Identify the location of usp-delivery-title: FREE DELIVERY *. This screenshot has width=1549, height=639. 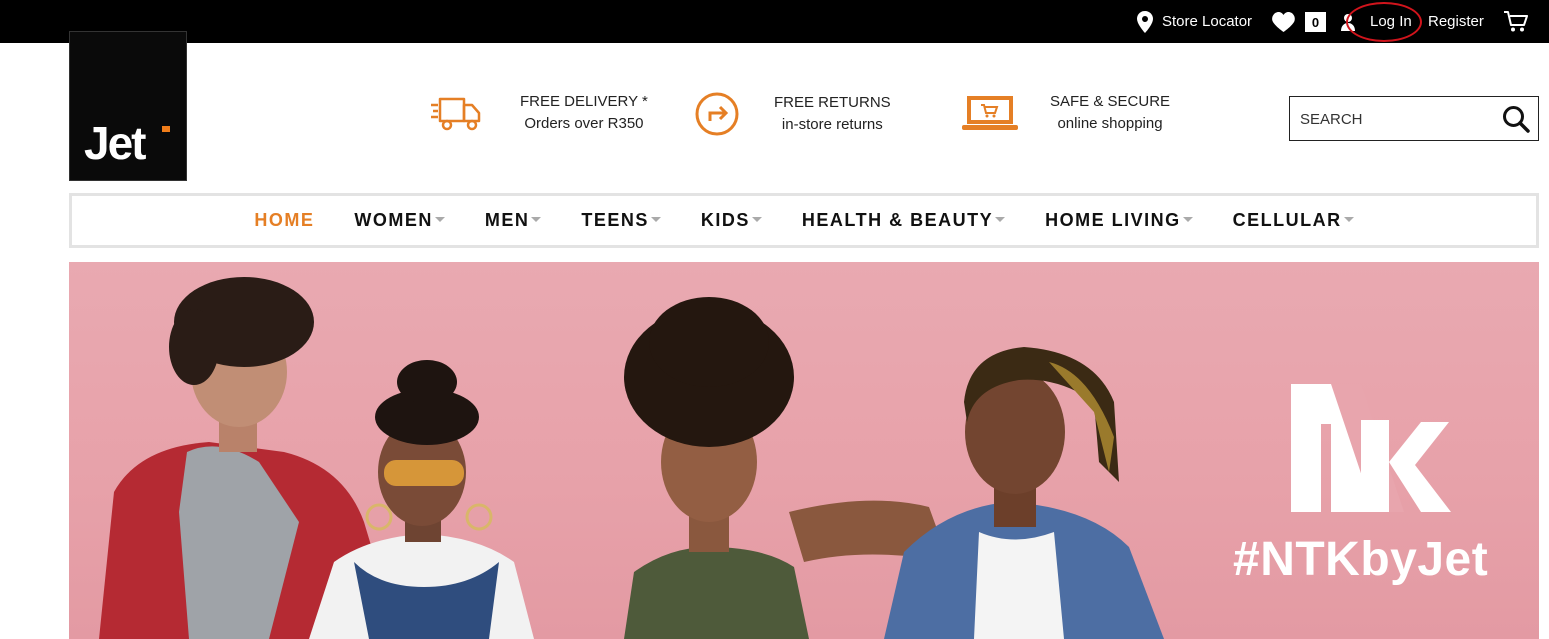
(584, 101).